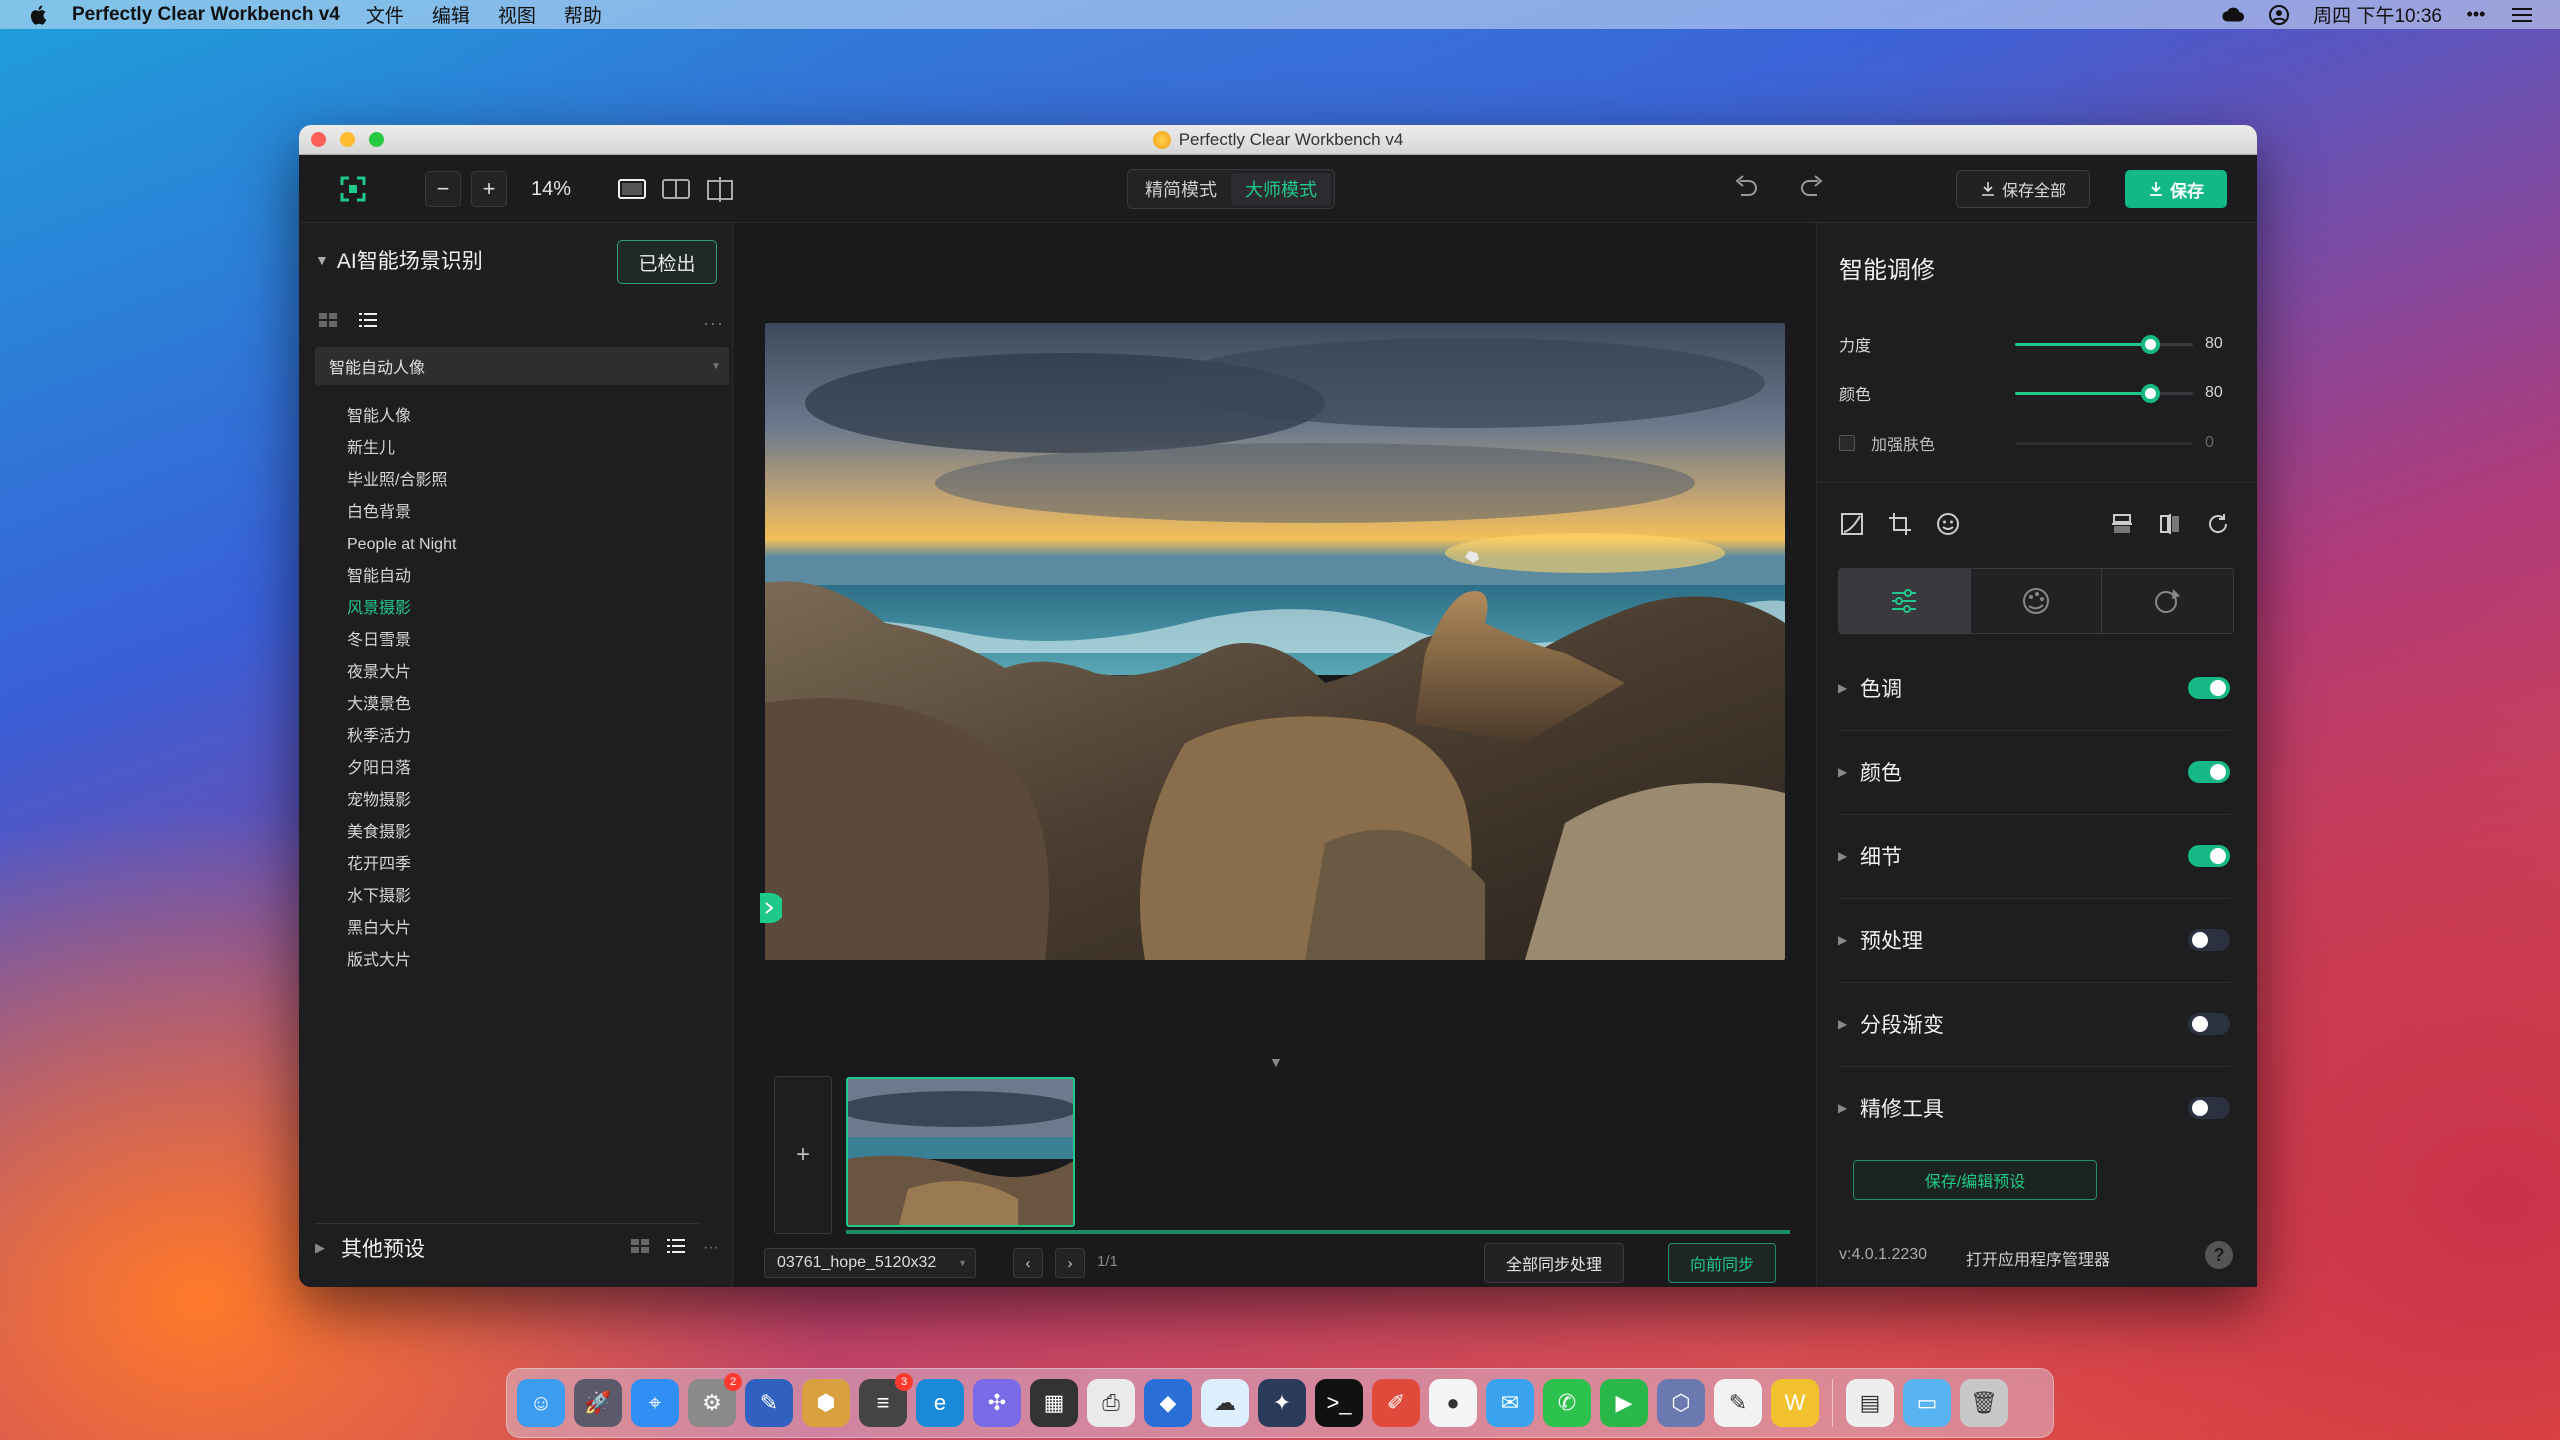  What do you see at coordinates (401, 897) in the screenshot?
I see `preset-item: 水下摄影` at bounding box center [401, 897].